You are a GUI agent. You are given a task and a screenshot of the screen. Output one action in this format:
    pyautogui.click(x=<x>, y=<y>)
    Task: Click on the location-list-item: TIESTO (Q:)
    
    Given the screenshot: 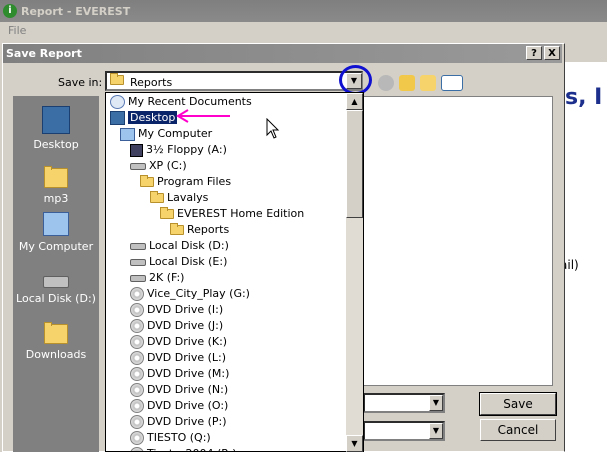 What is the action you would take?
    pyautogui.click(x=170, y=438)
    